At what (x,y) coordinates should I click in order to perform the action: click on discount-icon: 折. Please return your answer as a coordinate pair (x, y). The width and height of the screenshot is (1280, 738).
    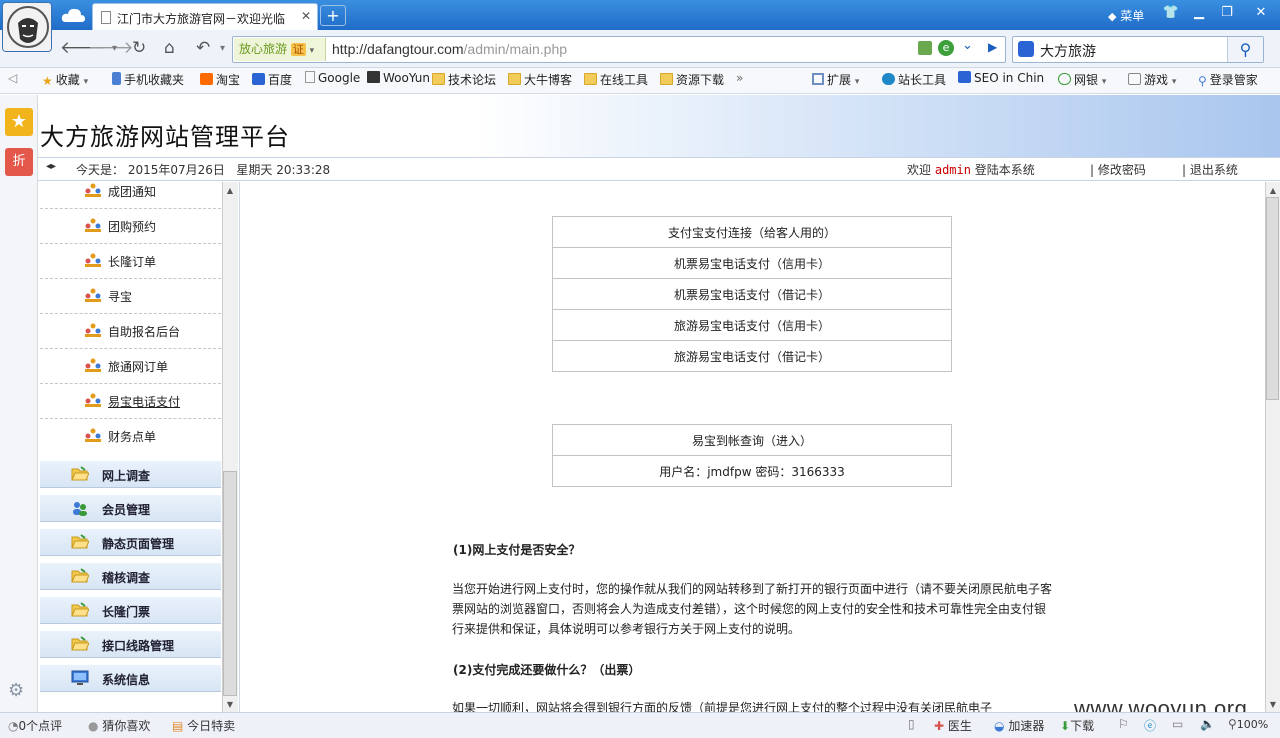
    Looking at the image, I should click on (19, 162).